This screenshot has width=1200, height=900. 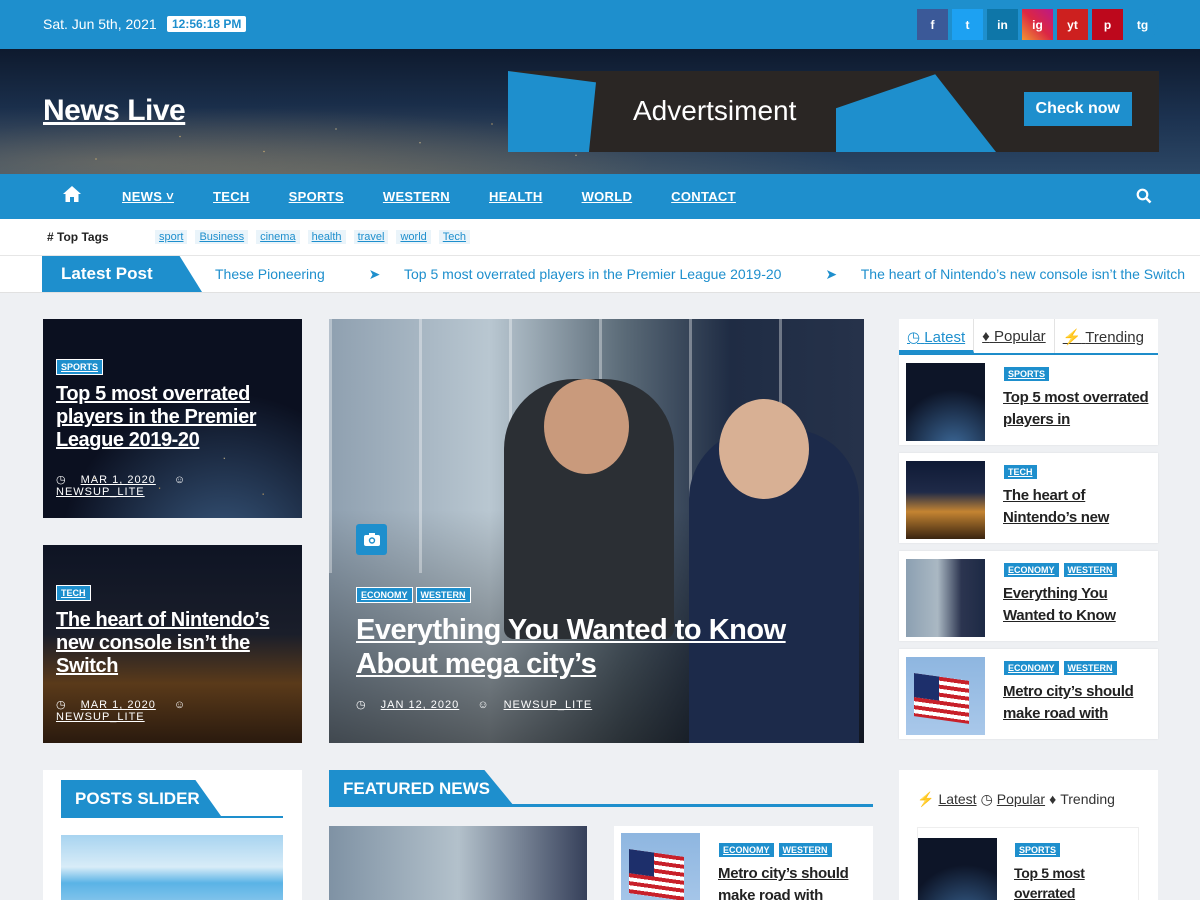 I want to click on check-now-button: Check now, so click(x=1077, y=109).